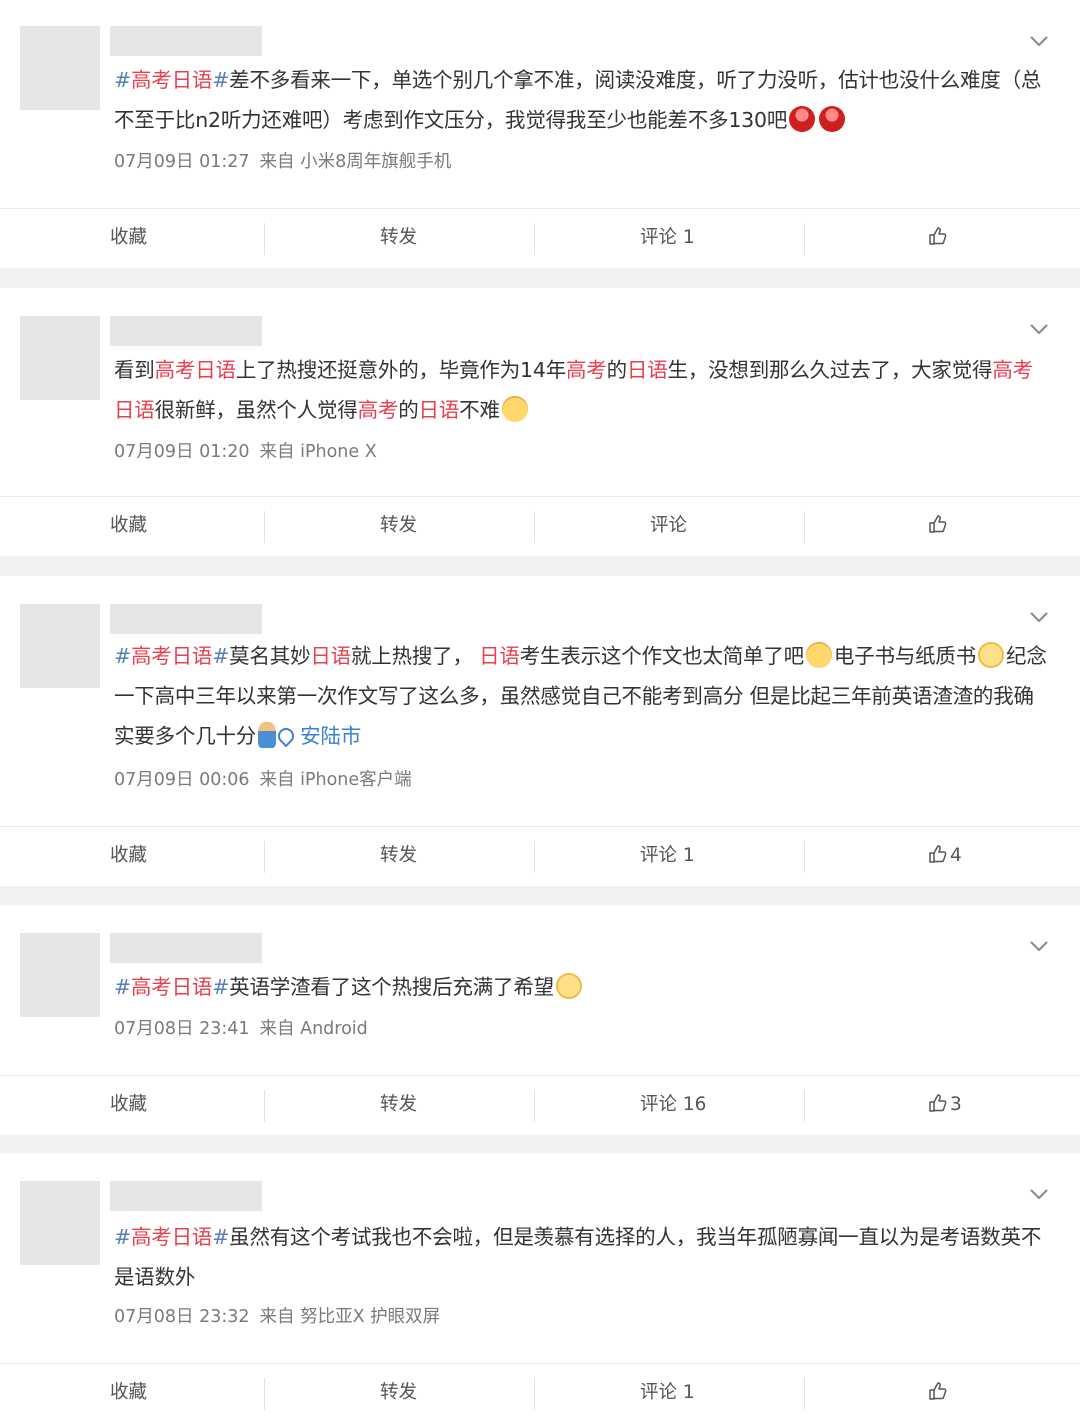 The width and height of the screenshot is (1080, 1422). Describe the element at coordinates (356, 162) in the screenshot. I see `post-source: 来自 小米8周年旗舰手机` at that location.